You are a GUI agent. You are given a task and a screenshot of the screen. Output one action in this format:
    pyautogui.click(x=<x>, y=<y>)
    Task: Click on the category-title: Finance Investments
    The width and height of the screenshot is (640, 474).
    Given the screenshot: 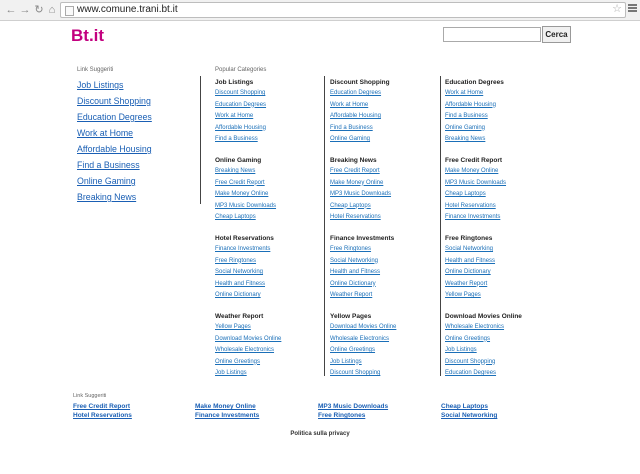 What is the action you would take?
    pyautogui.click(x=382, y=239)
    